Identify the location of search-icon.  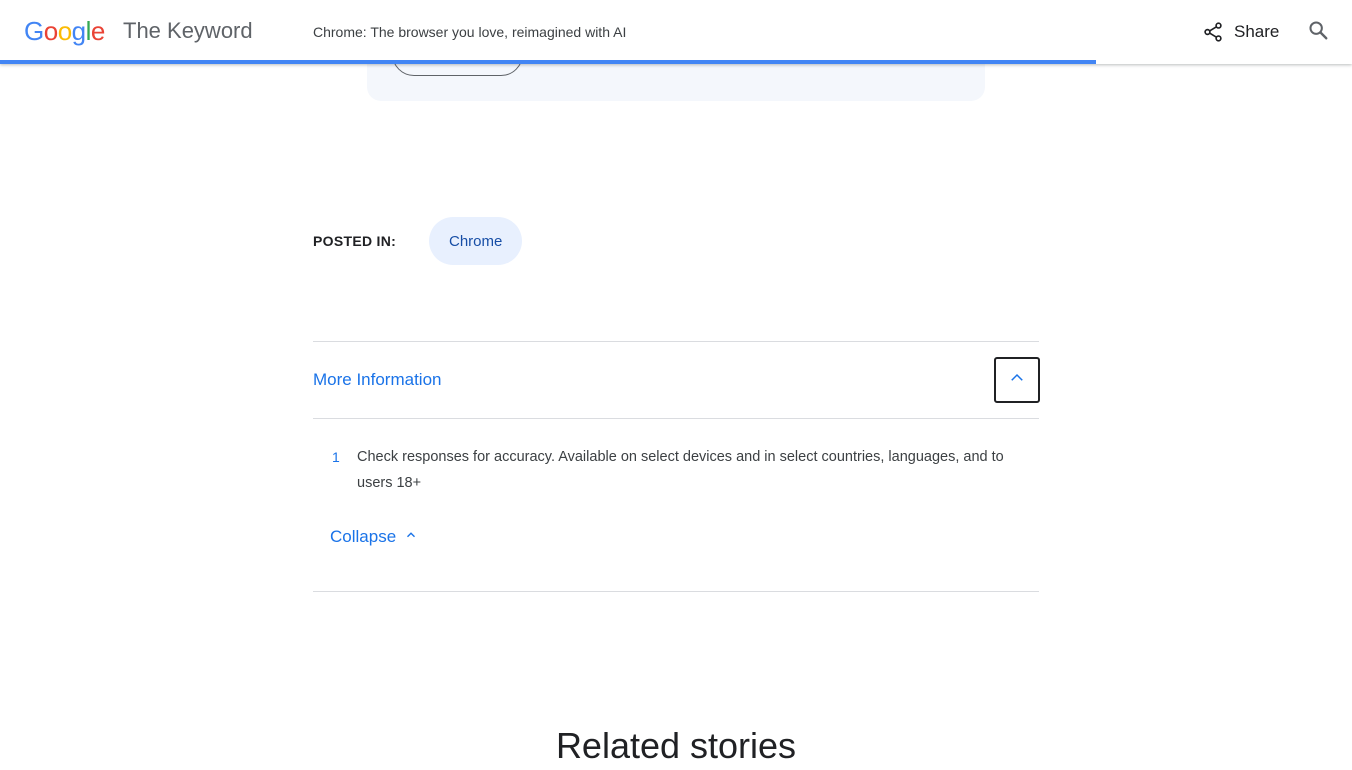
(1318, 32).